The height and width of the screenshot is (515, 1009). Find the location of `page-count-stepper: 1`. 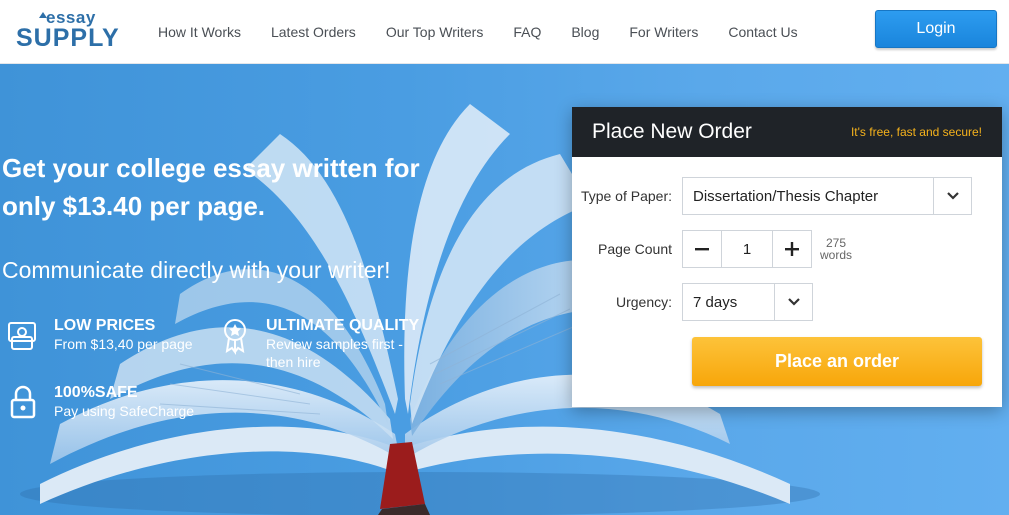

page-count-stepper: 1 is located at coordinates (747, 249).